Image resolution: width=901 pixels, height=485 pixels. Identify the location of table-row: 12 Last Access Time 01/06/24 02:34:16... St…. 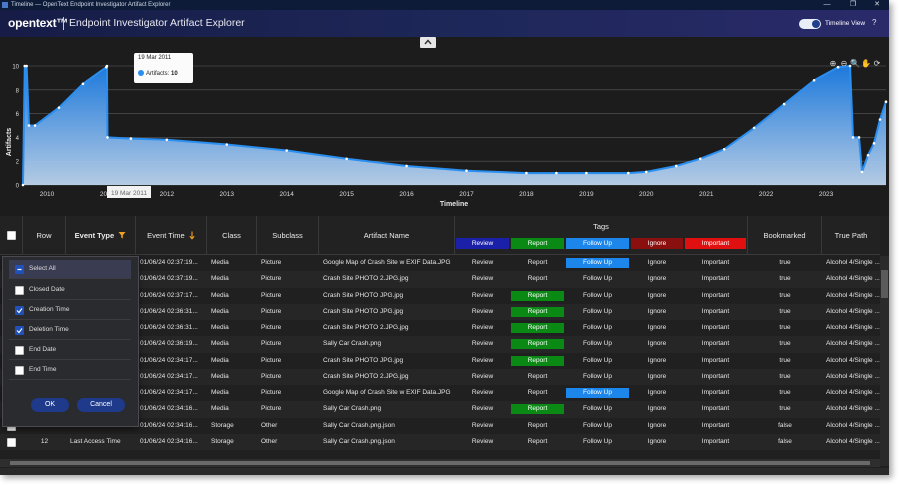
(440, 441).